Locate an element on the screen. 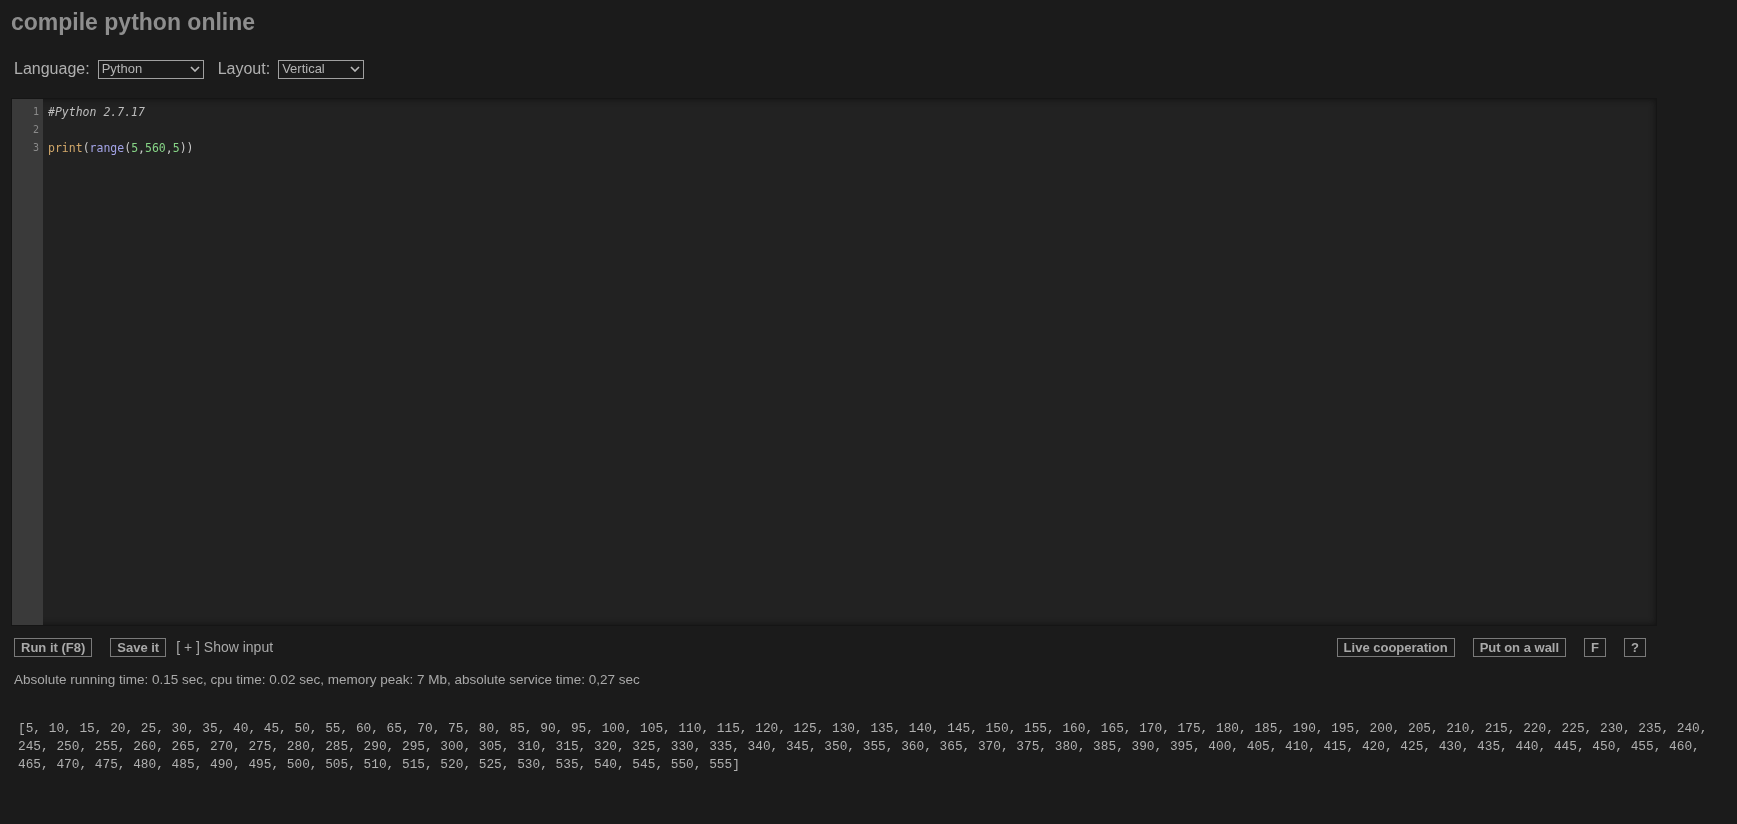 Image resolution: width=1737 pixels, height=824 pixels. program-output: [5, 10, 15, 20, 25, 30, 35, 40, 45, 50, 55, 60, 65, 70, 75, 80, 85, 90, 95, 100, 105, 110, 115, 120, 125, 130, 135, 140, 145, 150, 155, 160, 165, 170, 175, 180, 185, 190, 195, 200, 205, 210, 215, 220, 225, 230, 235, 240, 245, 250, 255, 260, 265, 270, 275, 280, 285, 290, 295, 300, 305, 310, 315, 320, 325, 330, 335, 340, 345, 350, 355, 360, 365, 370, 375, 380, 385, 390, 395, 400, 405, 410, 415, 420, 425, 430, 435, 440, 445, 450, 455, 460, 465, 470, 475, 480, 485, 490, 495, 500, 505, 510, 515, 520, 525, 530, 535, 540, 545, 550, 555] is located at coordinates (863, 747).